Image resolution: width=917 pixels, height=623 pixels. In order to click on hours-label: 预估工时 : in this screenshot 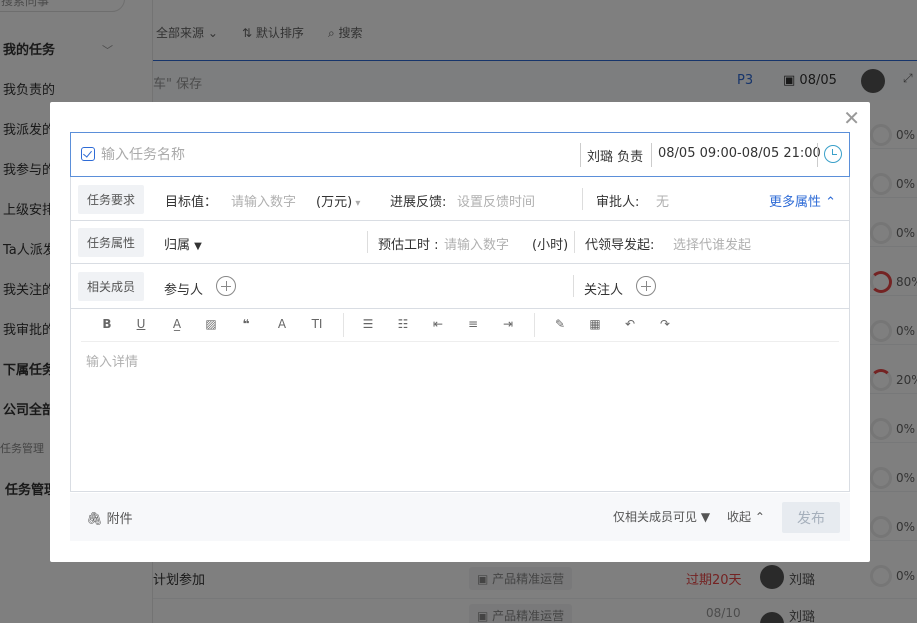, I will do `click(408, 245)`.